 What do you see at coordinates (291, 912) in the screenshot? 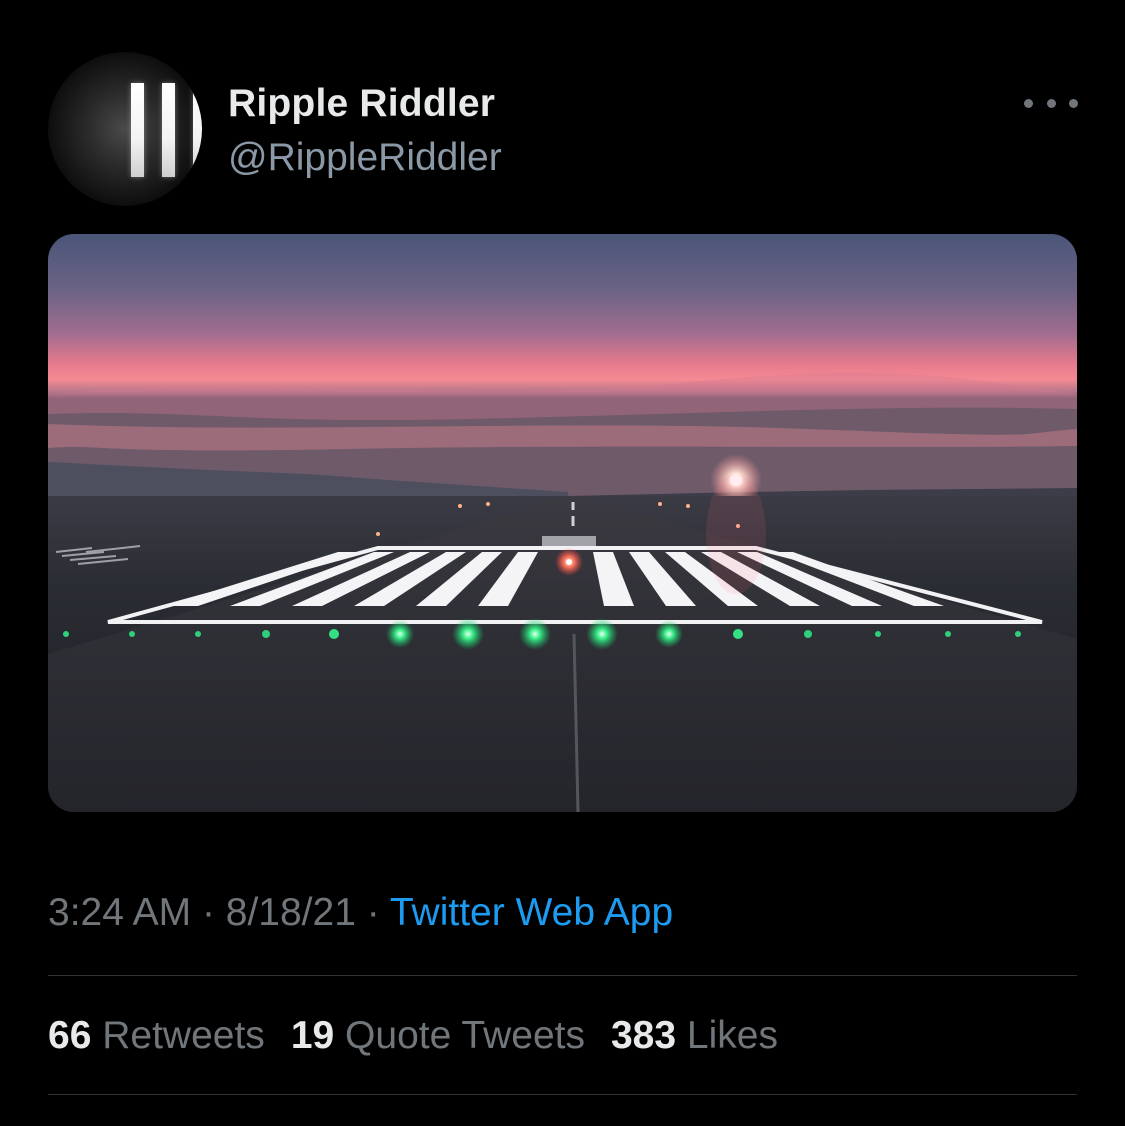
I see `tweet-date: 8/18/21` at bounding box center [291, 912].